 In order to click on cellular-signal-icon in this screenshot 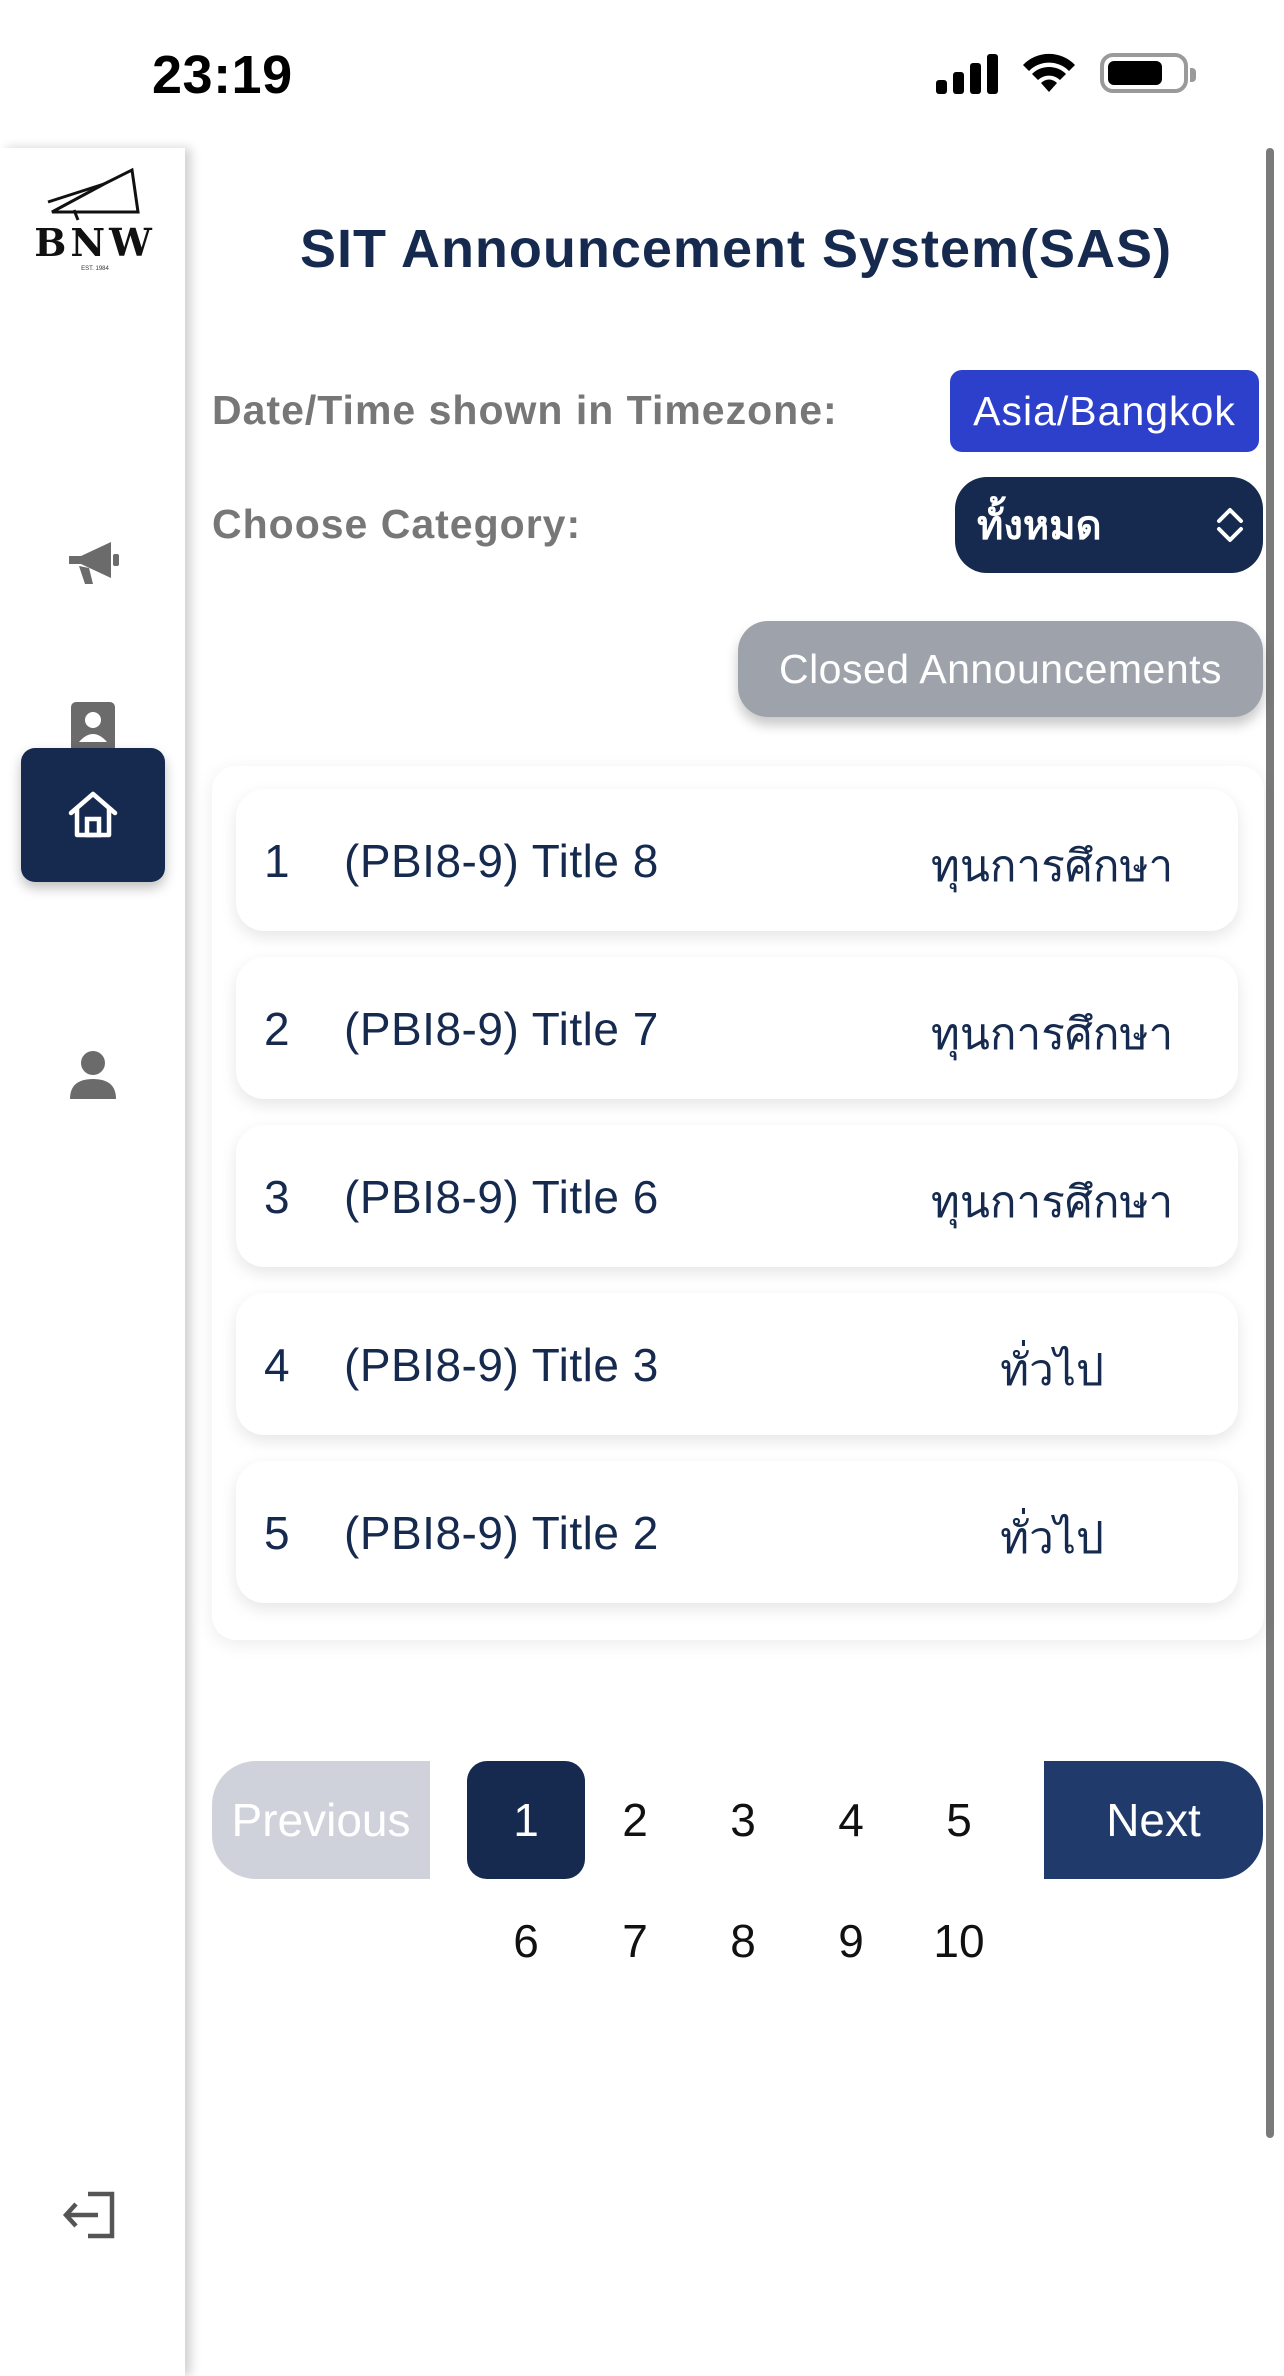, I will do `click(967, 73)`.